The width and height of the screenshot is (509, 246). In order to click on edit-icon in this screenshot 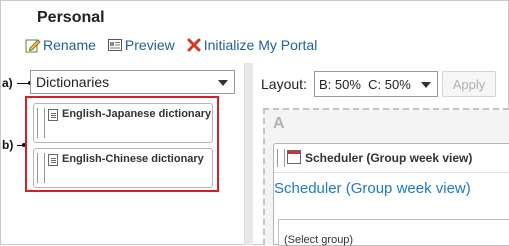, I will do `click(33, 45)`.